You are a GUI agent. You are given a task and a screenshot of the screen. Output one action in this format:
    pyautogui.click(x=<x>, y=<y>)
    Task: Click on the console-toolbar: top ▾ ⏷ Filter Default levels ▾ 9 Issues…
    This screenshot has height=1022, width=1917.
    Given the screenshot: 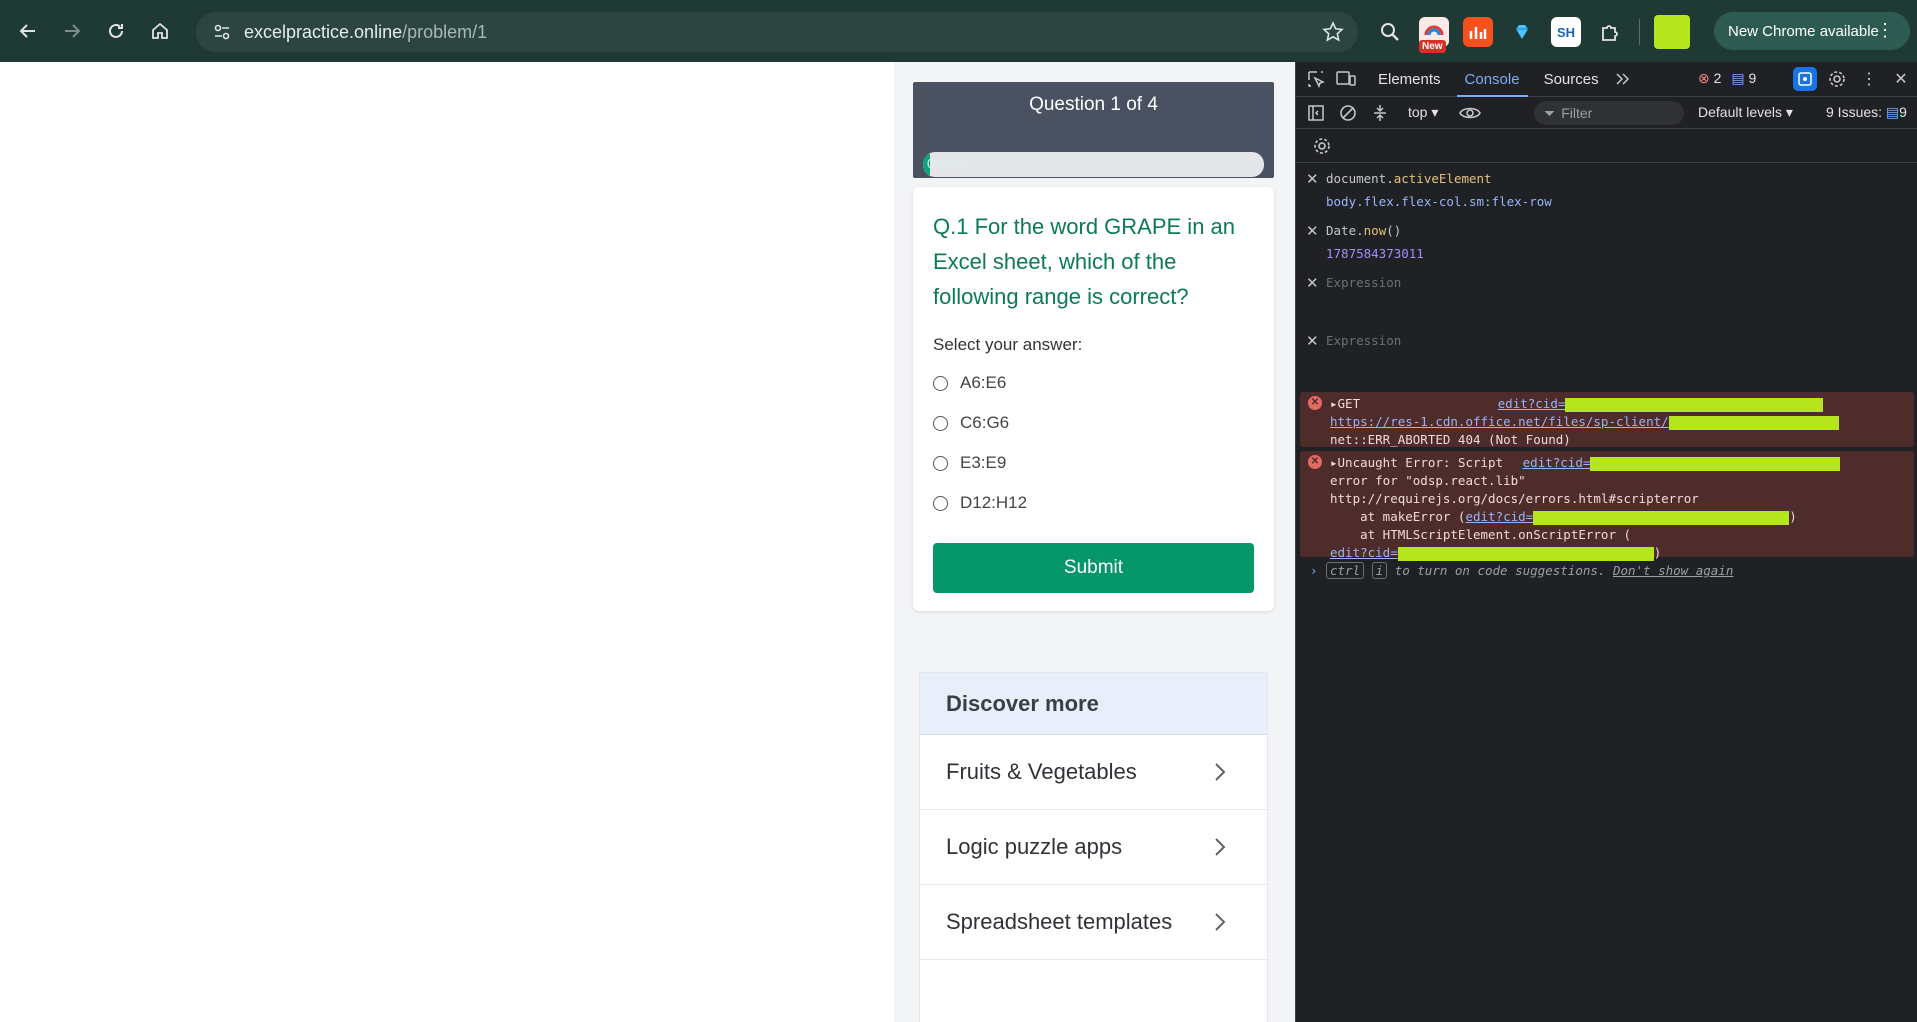 What is the action you would take?
    pyautogui.click(x=1606, y=113)
    